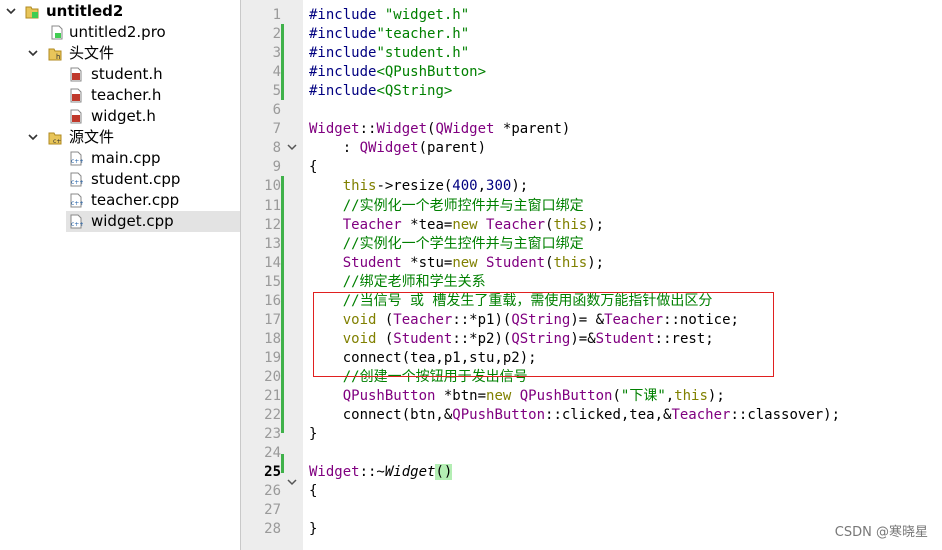 This screenshot has width=942, height=550. What do you see at coordinates (57, 32) in the screenshot?
I see `pro-file-icon` at bounding box center [57, 32].